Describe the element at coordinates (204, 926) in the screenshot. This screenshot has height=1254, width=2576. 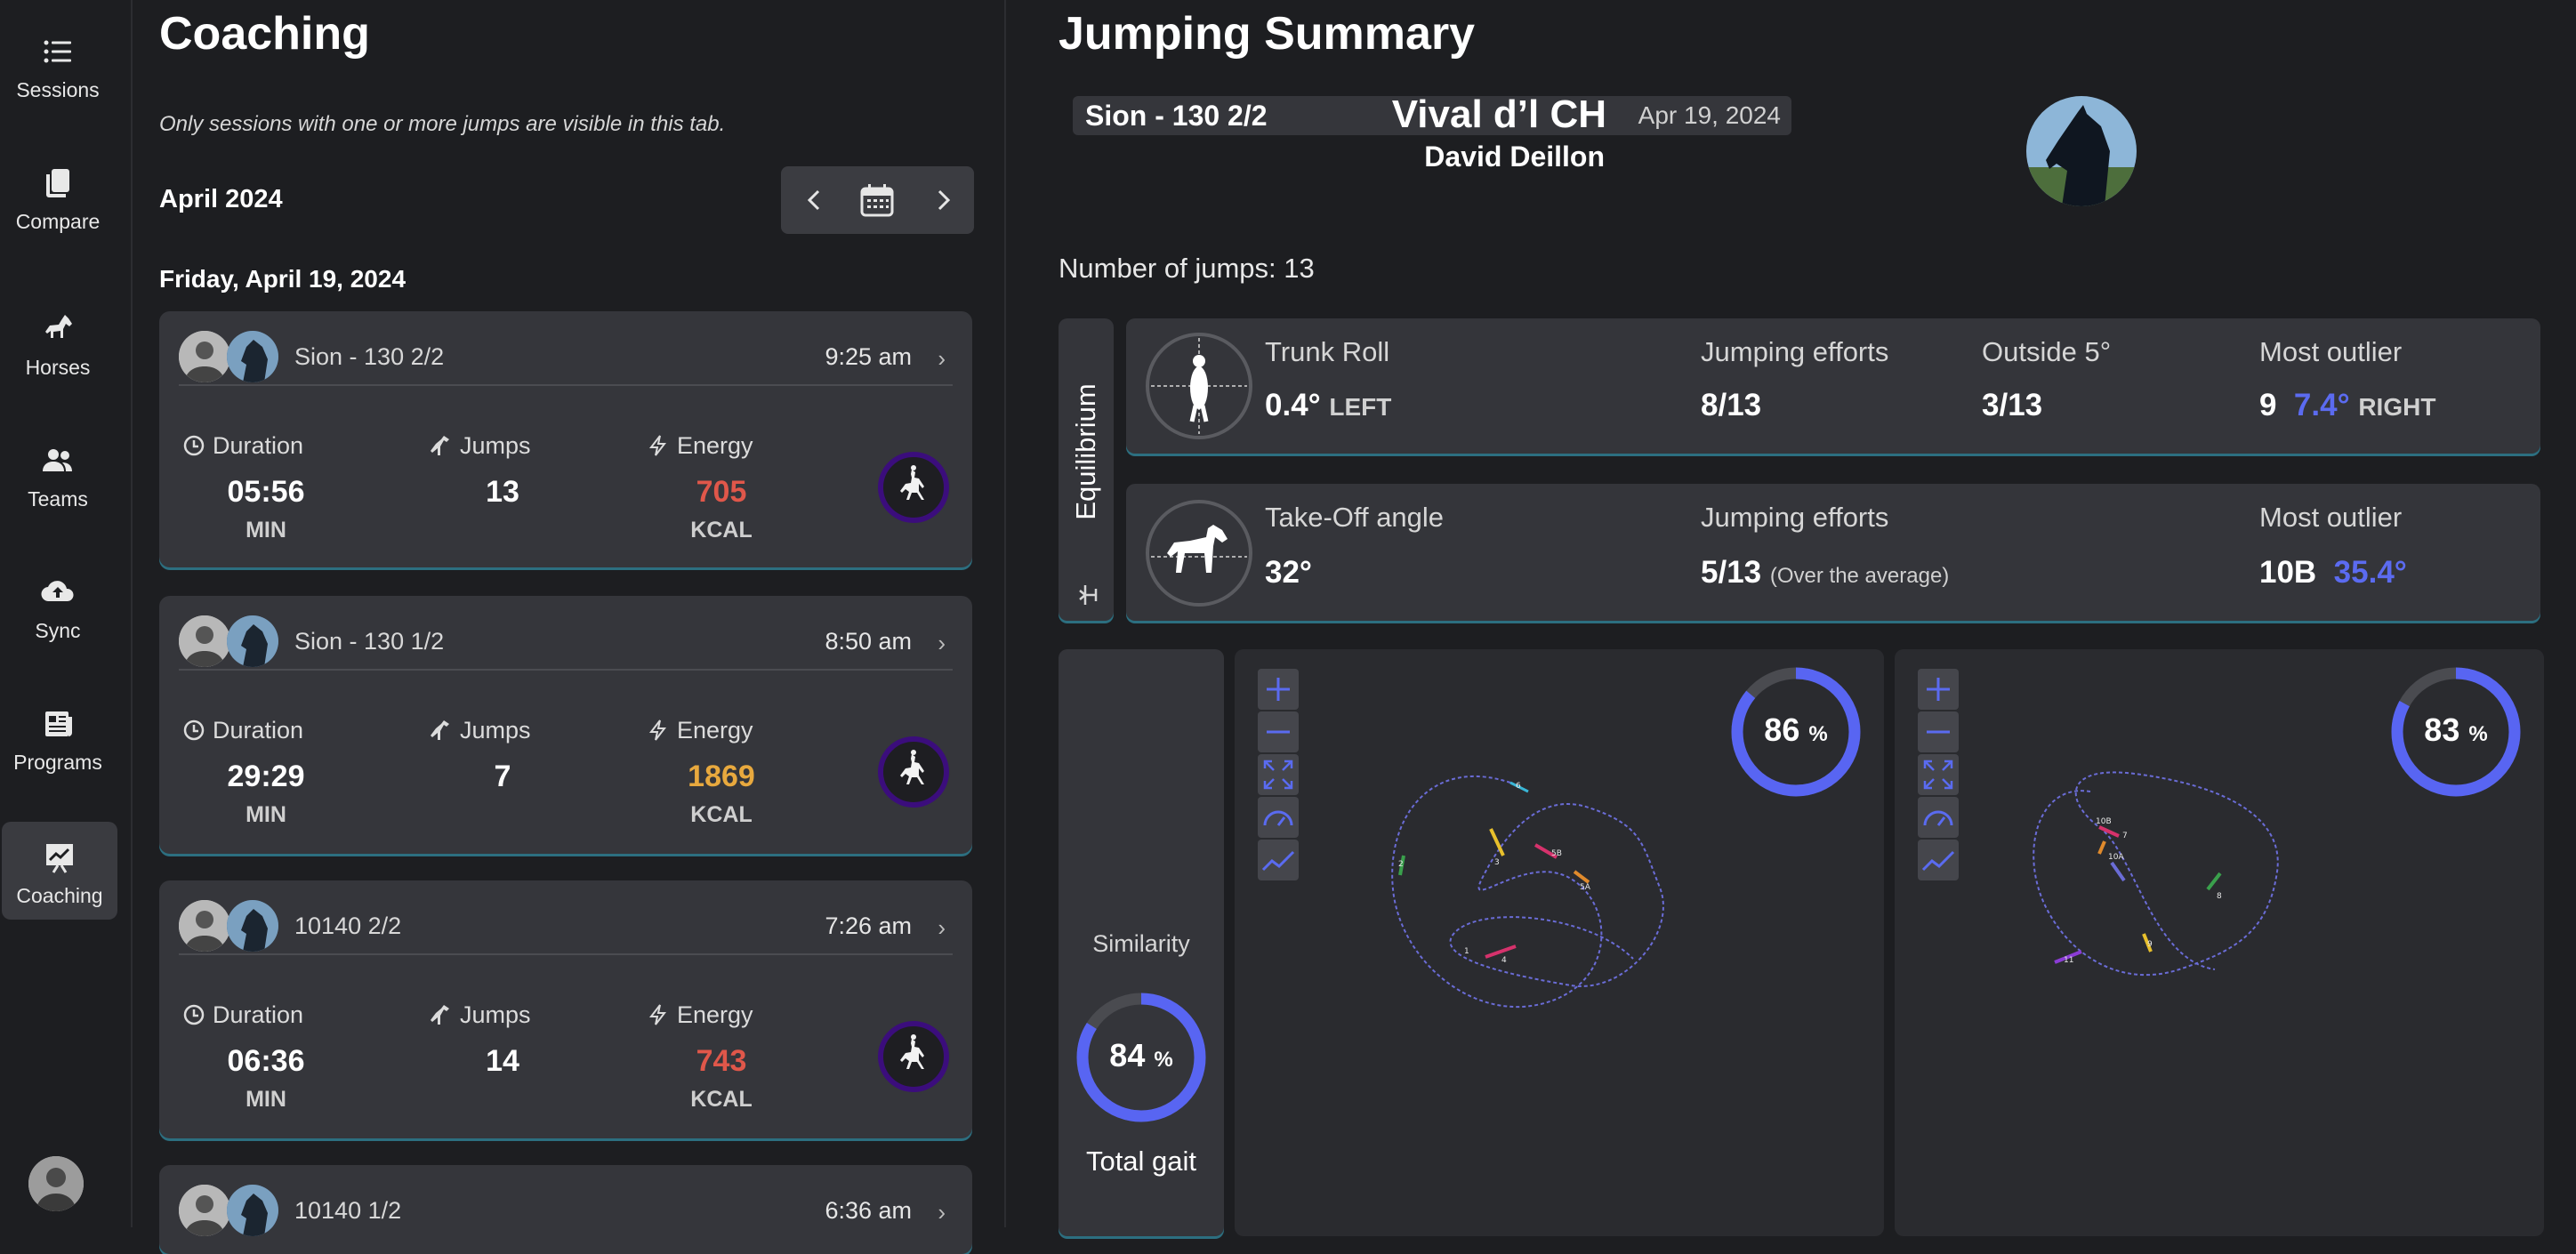
I see `rider-avatar` at that location.